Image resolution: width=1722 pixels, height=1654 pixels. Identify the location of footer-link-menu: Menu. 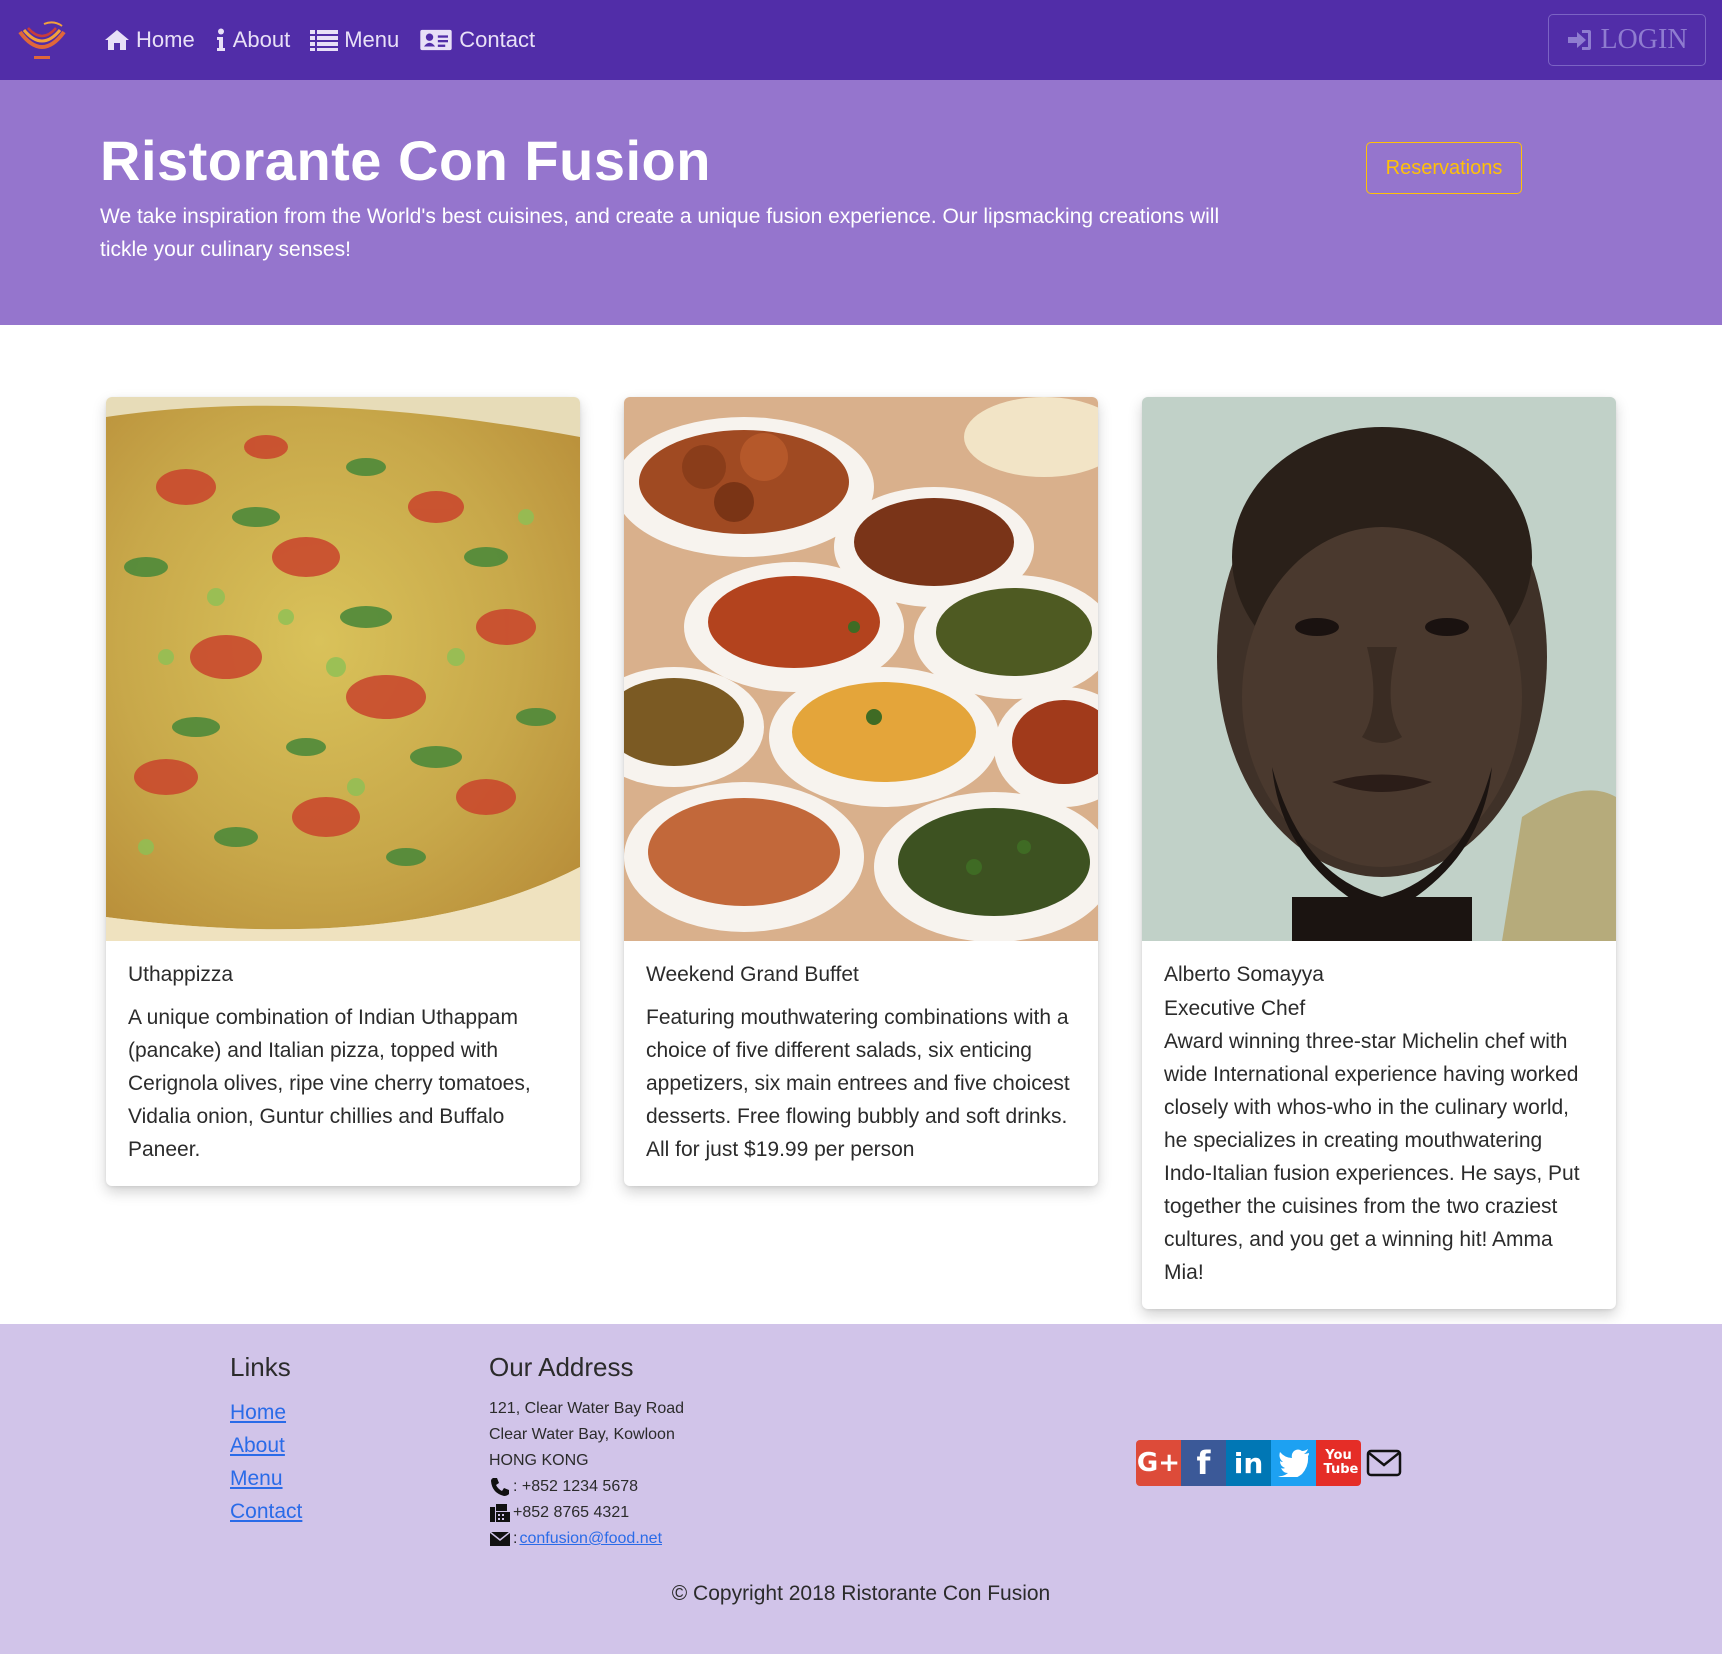
(266, 1478).